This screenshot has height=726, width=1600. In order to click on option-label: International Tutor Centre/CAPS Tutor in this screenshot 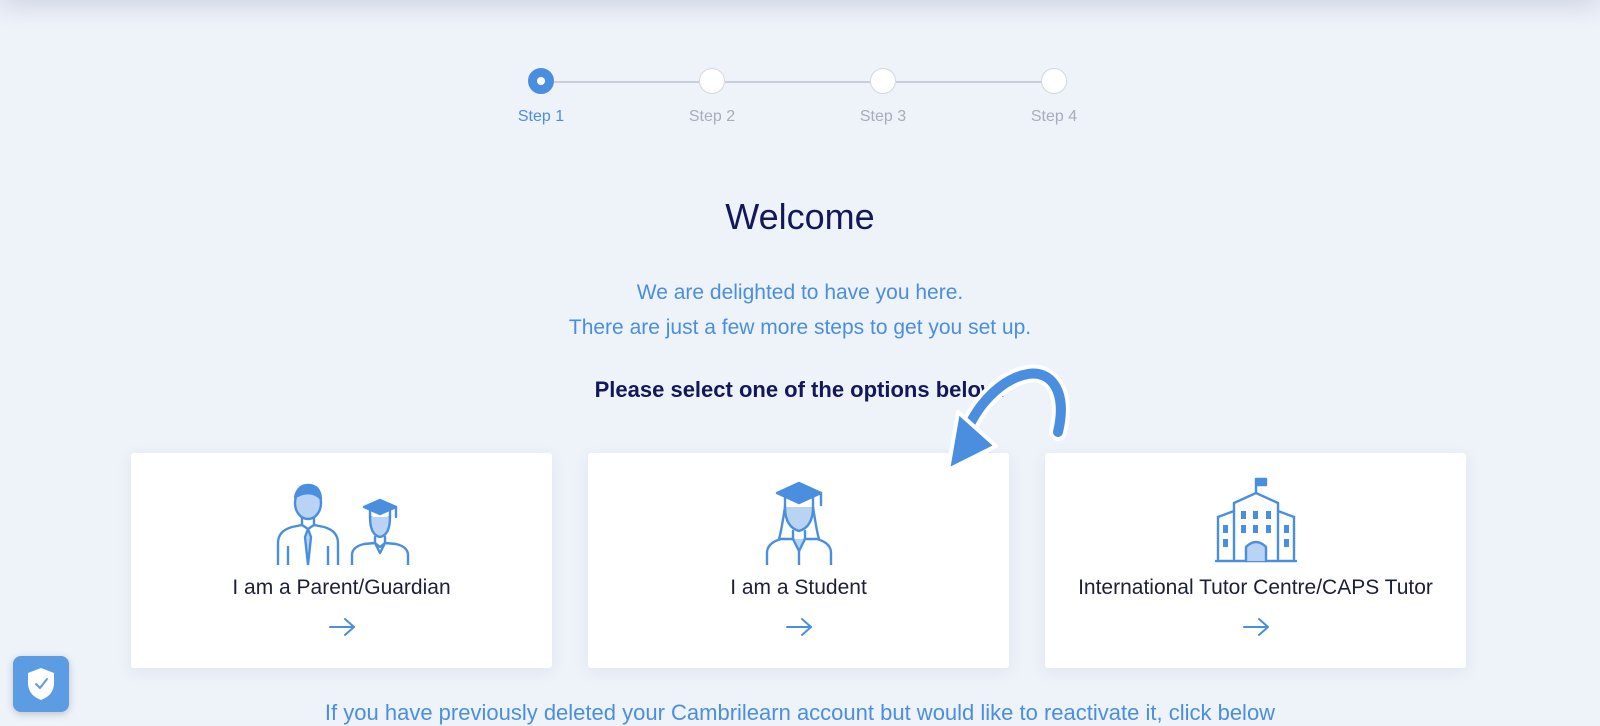, I will do `click(1255, 587)`.